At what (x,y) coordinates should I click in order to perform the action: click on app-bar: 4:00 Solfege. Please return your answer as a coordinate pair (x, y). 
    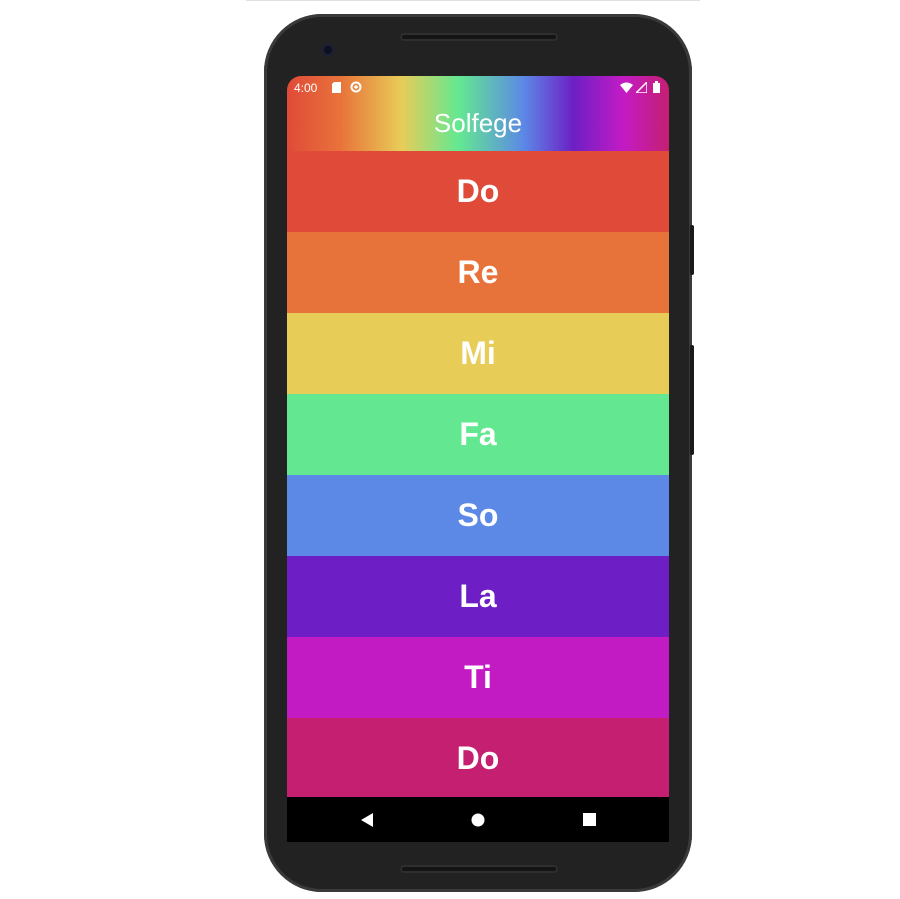
    Looking at the image, I should click on (478, 113).